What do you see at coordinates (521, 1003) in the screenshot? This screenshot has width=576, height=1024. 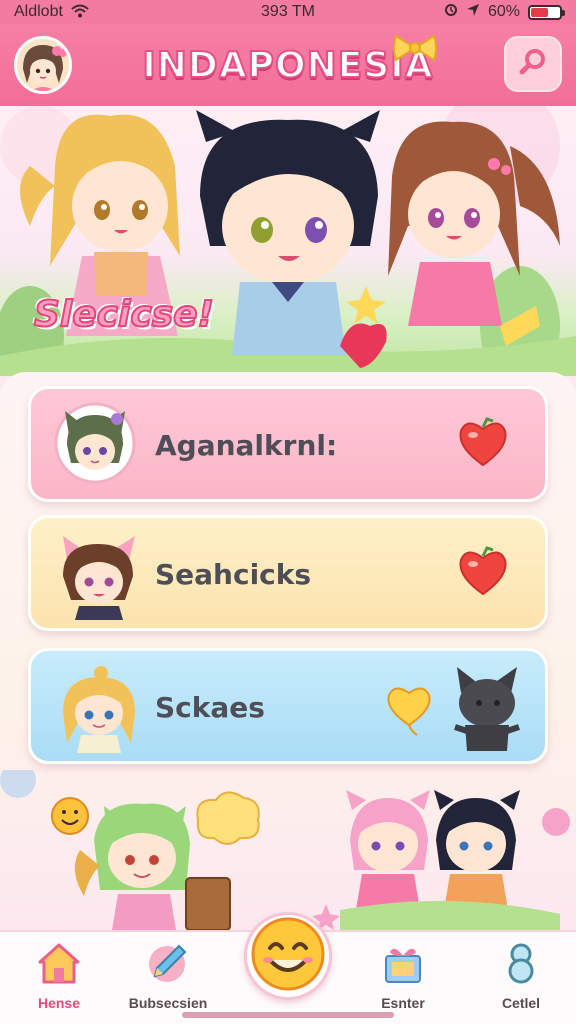 I see `tab-settings-label: Cetlel` at bounding box center [521, 1003].